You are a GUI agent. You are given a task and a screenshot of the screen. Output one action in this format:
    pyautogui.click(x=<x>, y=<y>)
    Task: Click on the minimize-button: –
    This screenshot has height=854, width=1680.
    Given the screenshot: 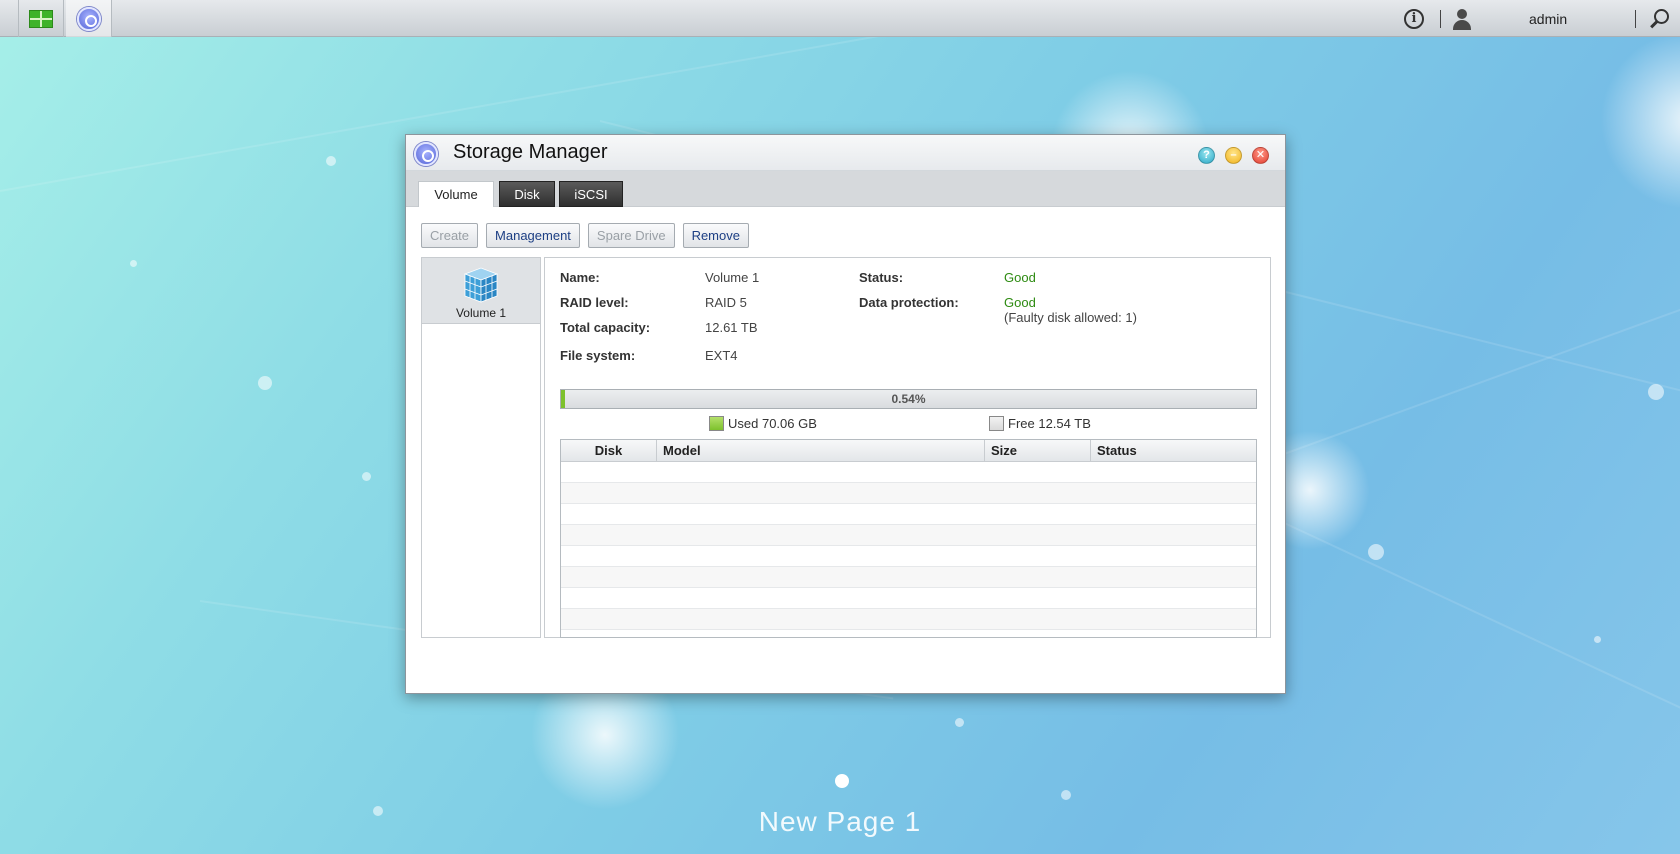 What is the action you would take?
    pyautogui.click(x=1233, y=155)
    